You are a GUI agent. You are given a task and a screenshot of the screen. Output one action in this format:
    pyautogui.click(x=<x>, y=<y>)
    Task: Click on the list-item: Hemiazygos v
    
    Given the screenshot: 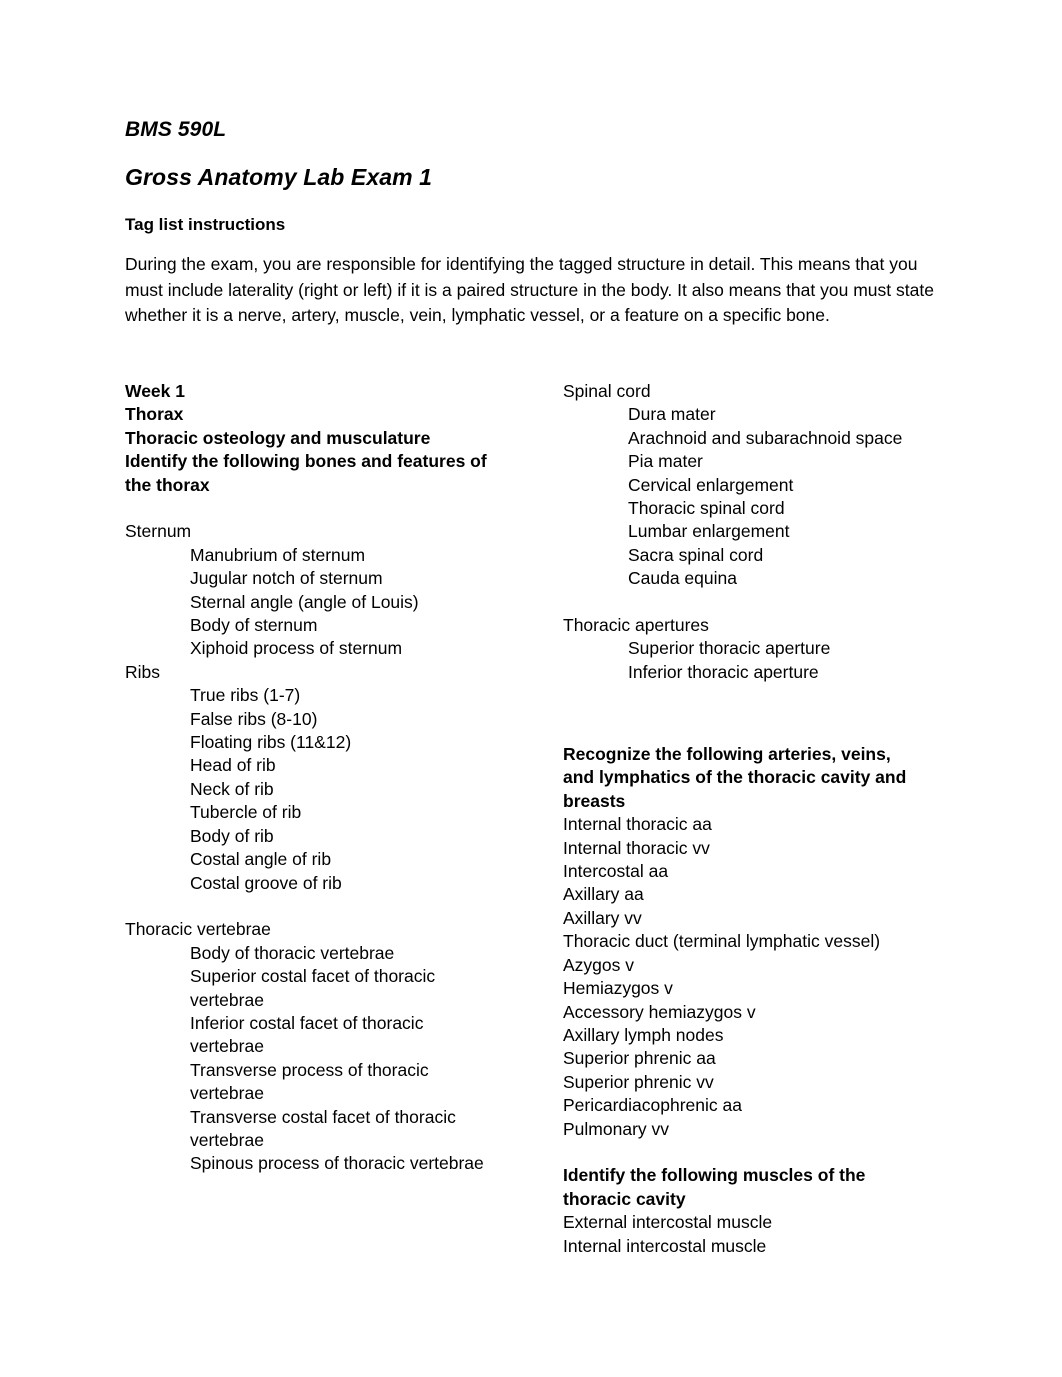 What is the action you would take?
    pyautogui.click(x=618, y=988)
    